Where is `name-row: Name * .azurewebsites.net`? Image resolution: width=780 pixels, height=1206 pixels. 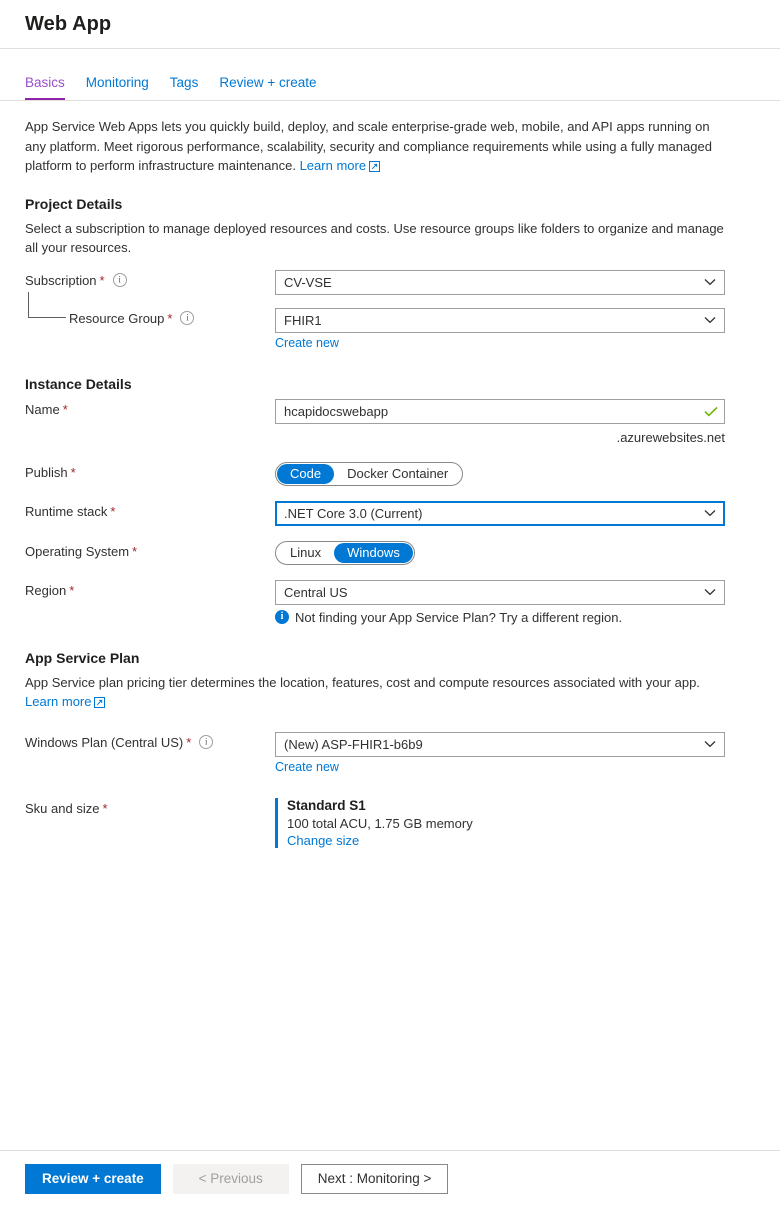 name-row: Name * .azurewebsites.net is located at coordinates (390, 421).